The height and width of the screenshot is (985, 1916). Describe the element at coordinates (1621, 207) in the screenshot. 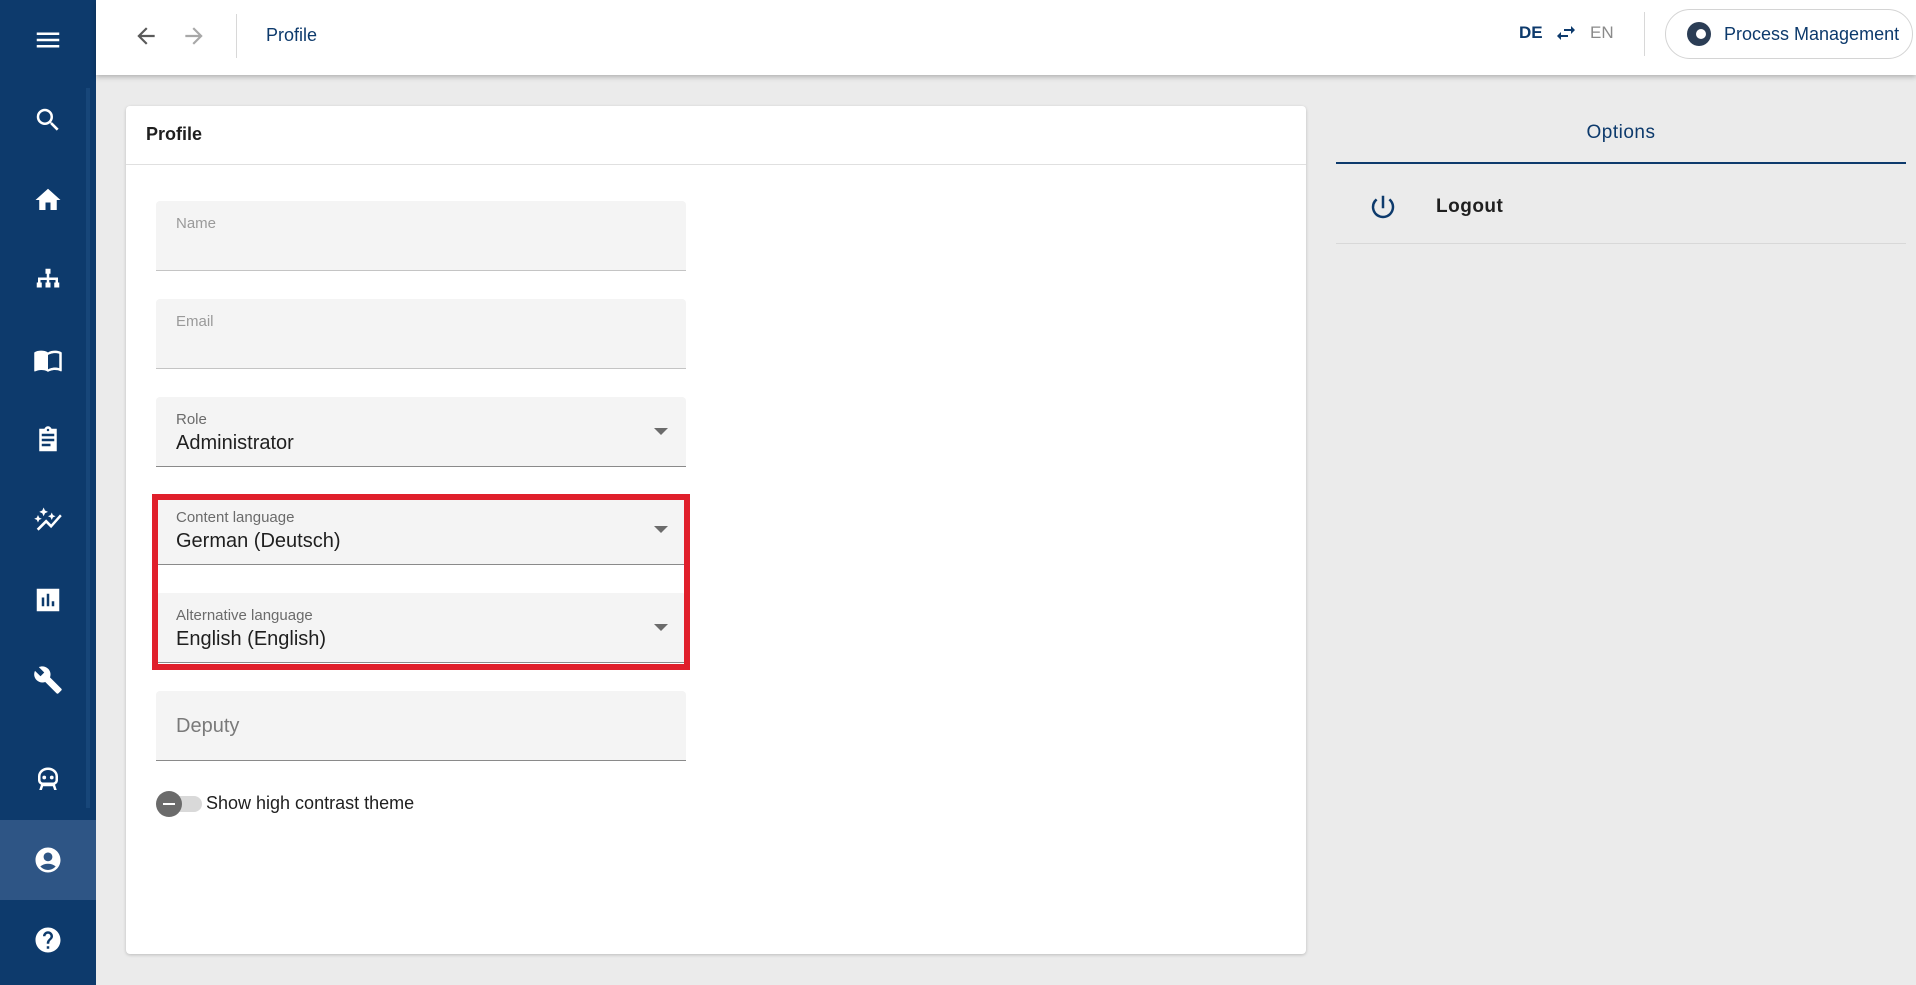

I see `logout-button: Logout` at that location.